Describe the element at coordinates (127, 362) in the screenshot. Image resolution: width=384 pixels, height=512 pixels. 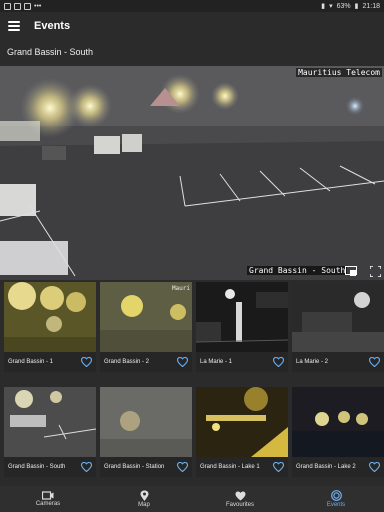
I see `tile-label: Grand Bassin - 2` at that location.